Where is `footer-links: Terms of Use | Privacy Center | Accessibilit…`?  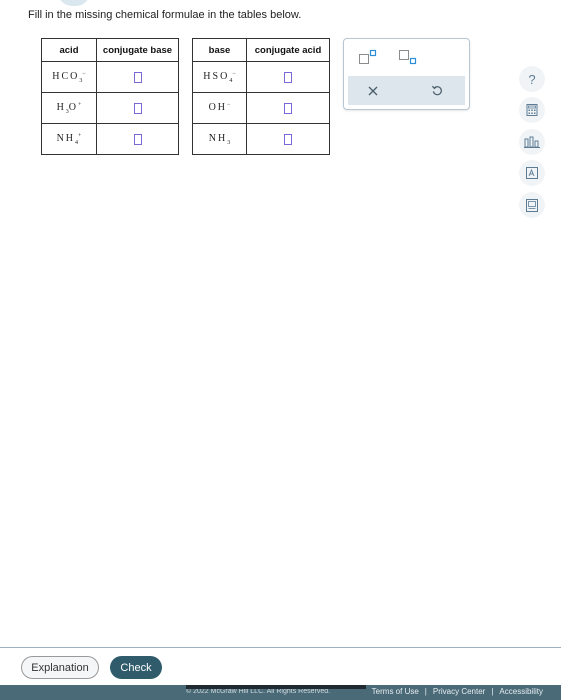
footer-links: Terms of Use | Privacy Center | Accessibilit… is located at coordinates (457, 691).